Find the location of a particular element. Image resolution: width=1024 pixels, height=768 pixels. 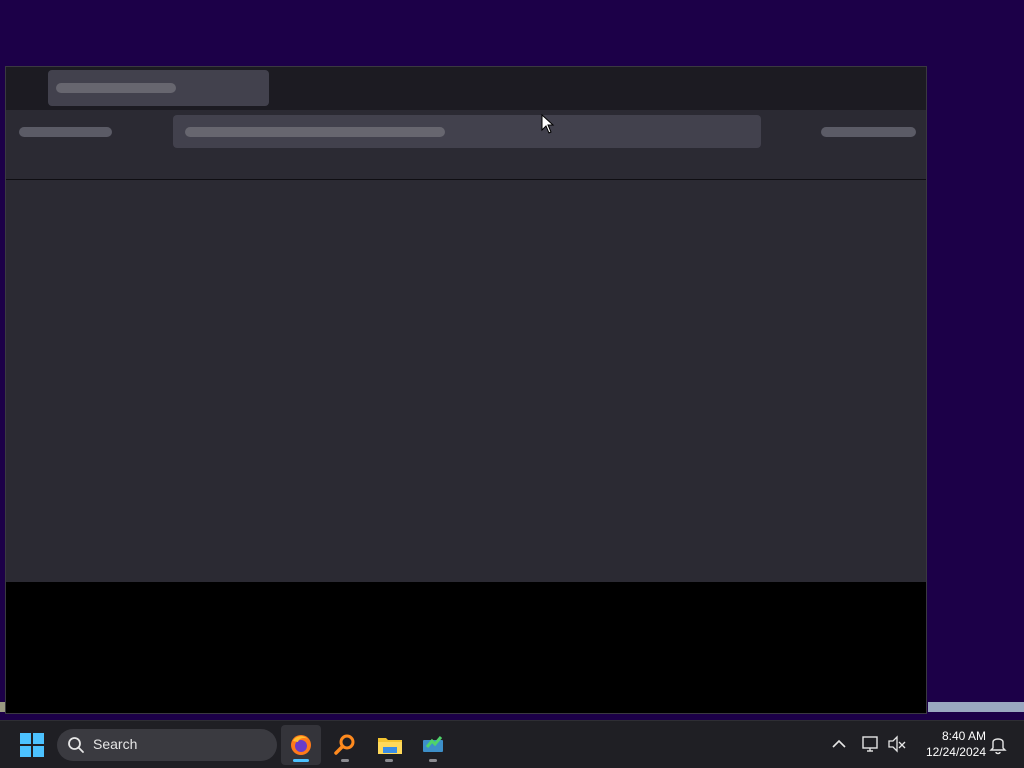

desktop-strip-right is located at coordinates (976, 707).